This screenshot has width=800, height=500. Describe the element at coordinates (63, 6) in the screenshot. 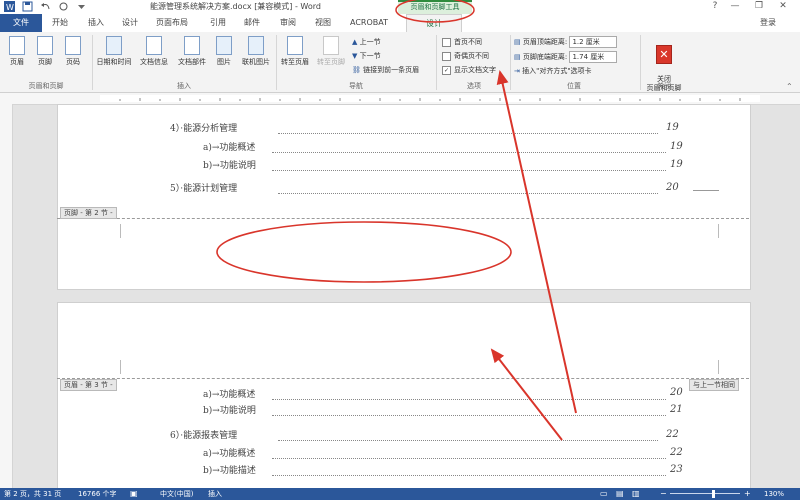

I see `redo-icon` at that location.